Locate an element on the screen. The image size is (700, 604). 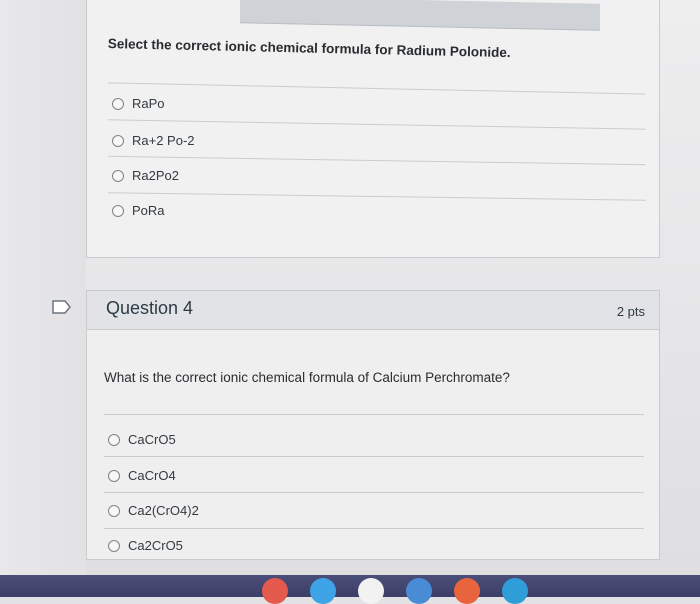
answer-option: CaCrO5 is located at coordinates (142, 439).